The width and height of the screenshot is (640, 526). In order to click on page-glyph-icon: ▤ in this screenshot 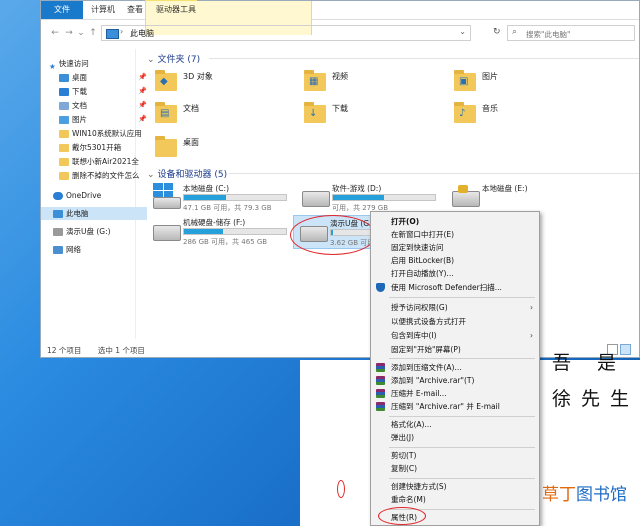, I will do `click(165, 113)`.